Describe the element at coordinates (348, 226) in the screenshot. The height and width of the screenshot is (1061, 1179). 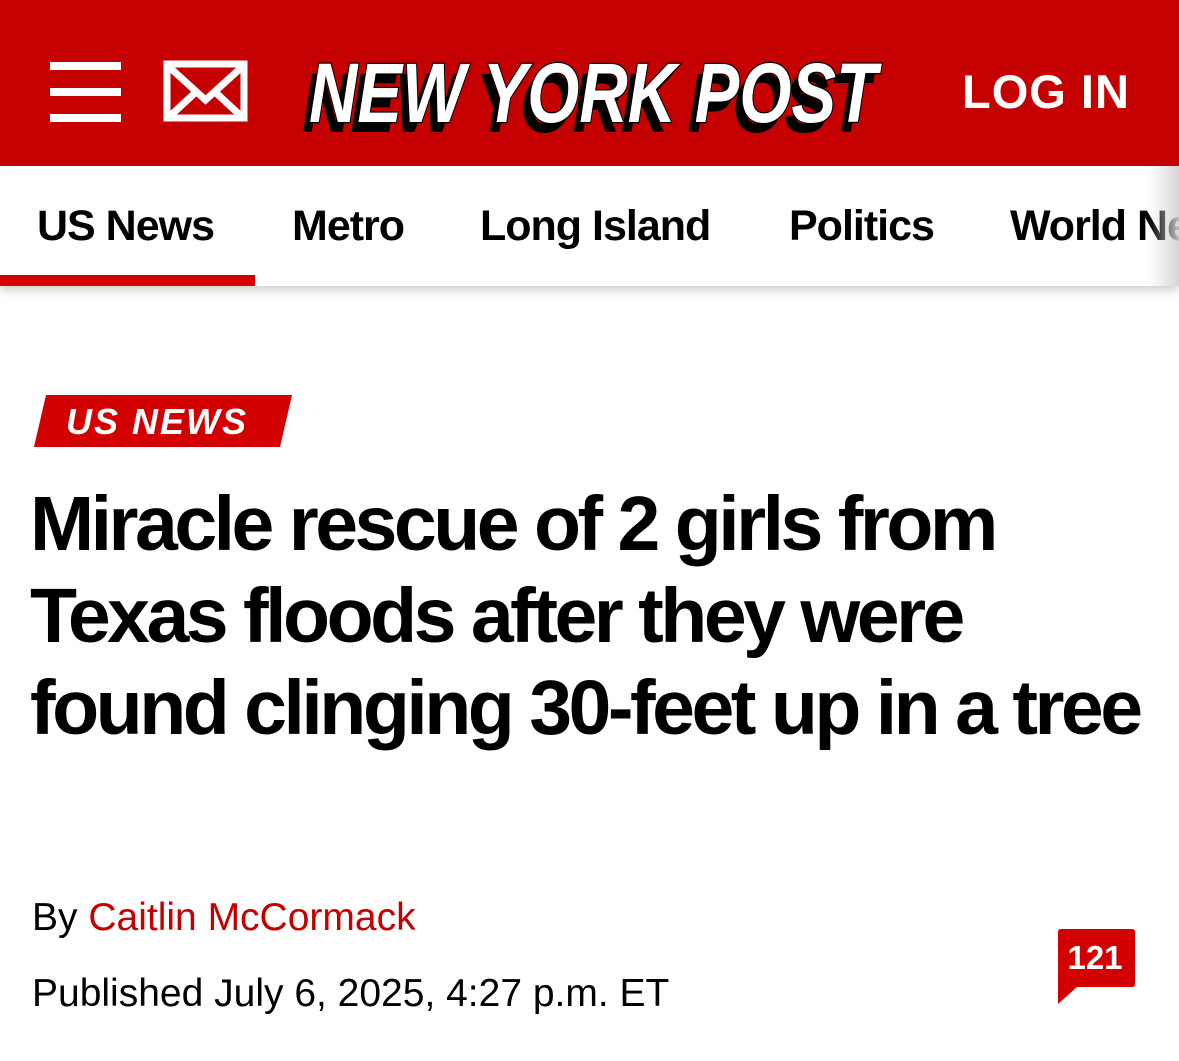
I see `nav-item-metro: Metro` at that location.